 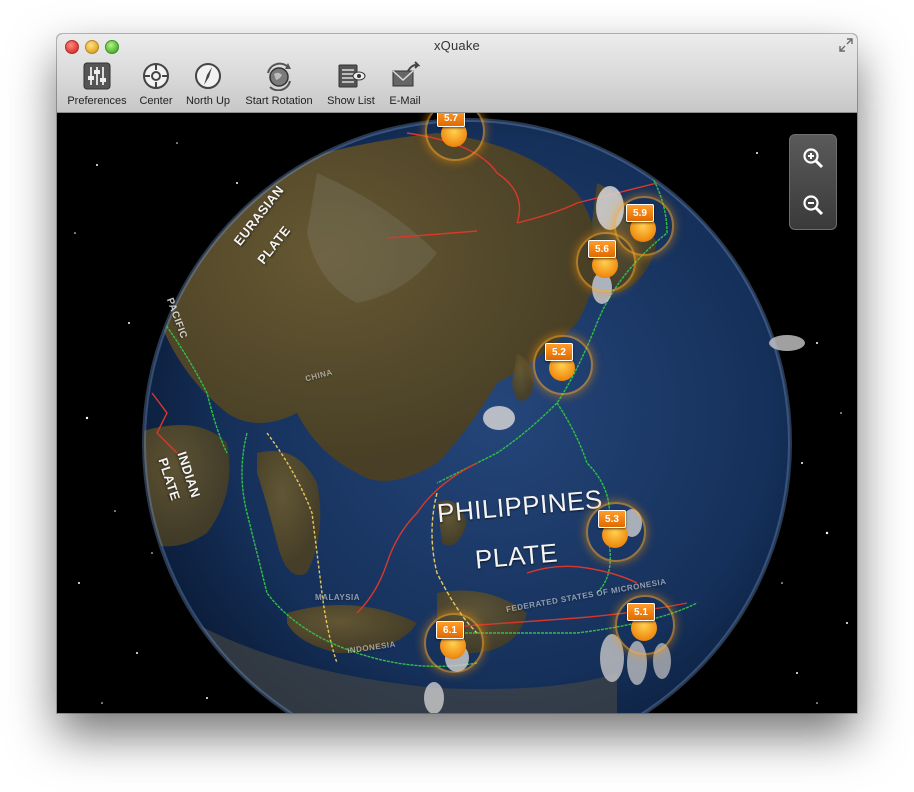 I want to click on toolbar-north-up: North Up, so click(x=208, y=84).